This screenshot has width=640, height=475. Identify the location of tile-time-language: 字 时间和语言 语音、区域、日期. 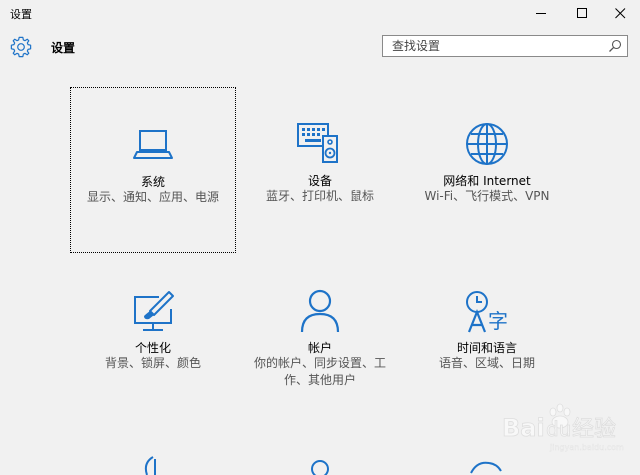
(487, 337).